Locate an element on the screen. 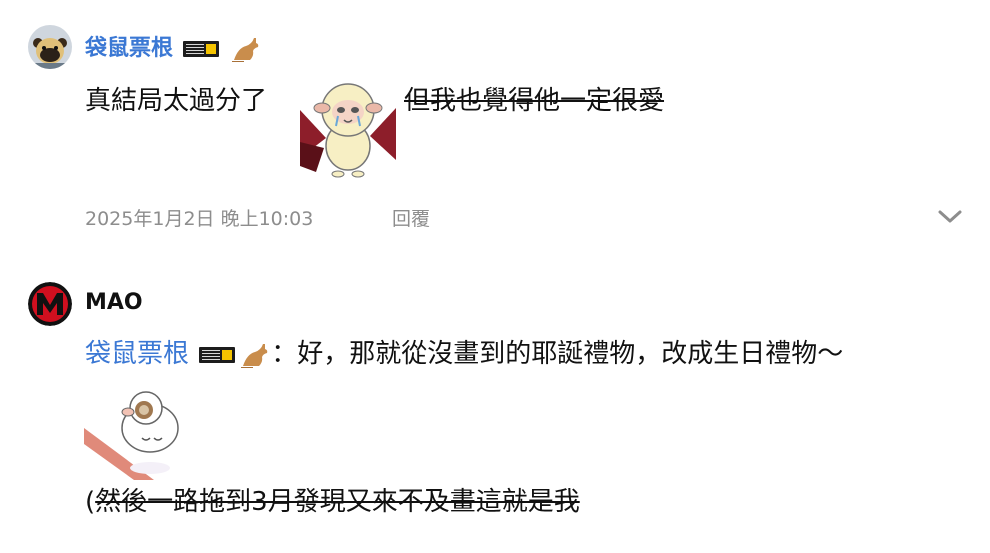 This screenshot has height=553, width=990. comment-timestamp: 2025年1月2日 晚上10:03 is located at coordinates (199, 219).